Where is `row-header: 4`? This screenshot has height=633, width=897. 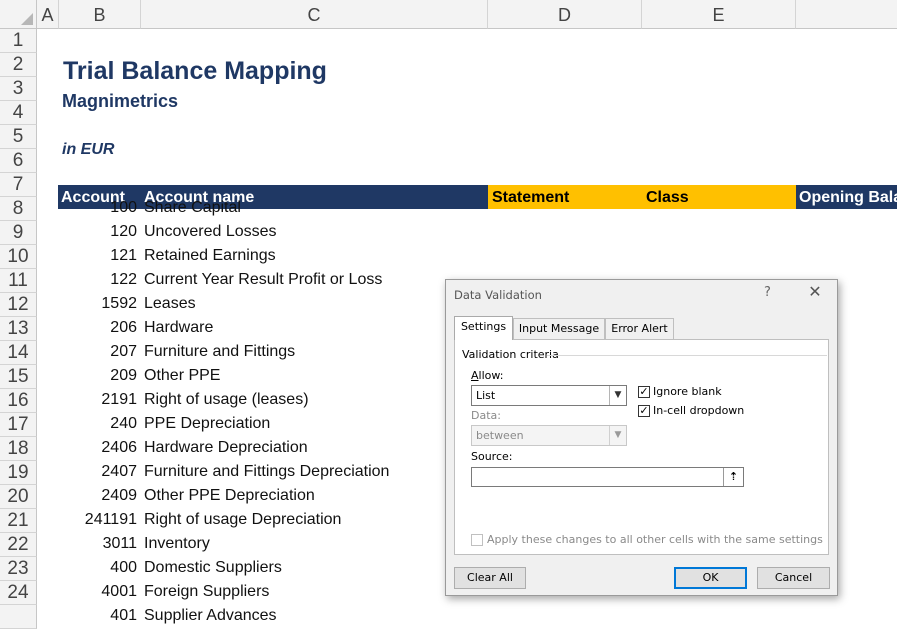
row-header: 4 is located at coordinates (18, 113).